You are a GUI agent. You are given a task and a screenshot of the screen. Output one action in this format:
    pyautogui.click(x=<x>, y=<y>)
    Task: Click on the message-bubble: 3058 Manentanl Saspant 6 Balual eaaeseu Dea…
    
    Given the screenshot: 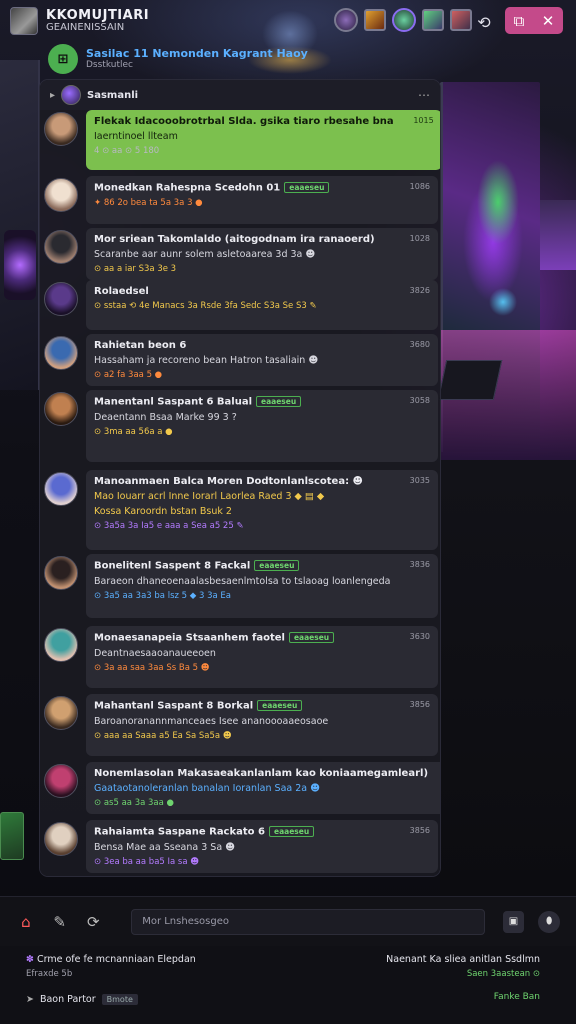 What is the action you would take?
    pyautogui.click(x=262, y=426)
    